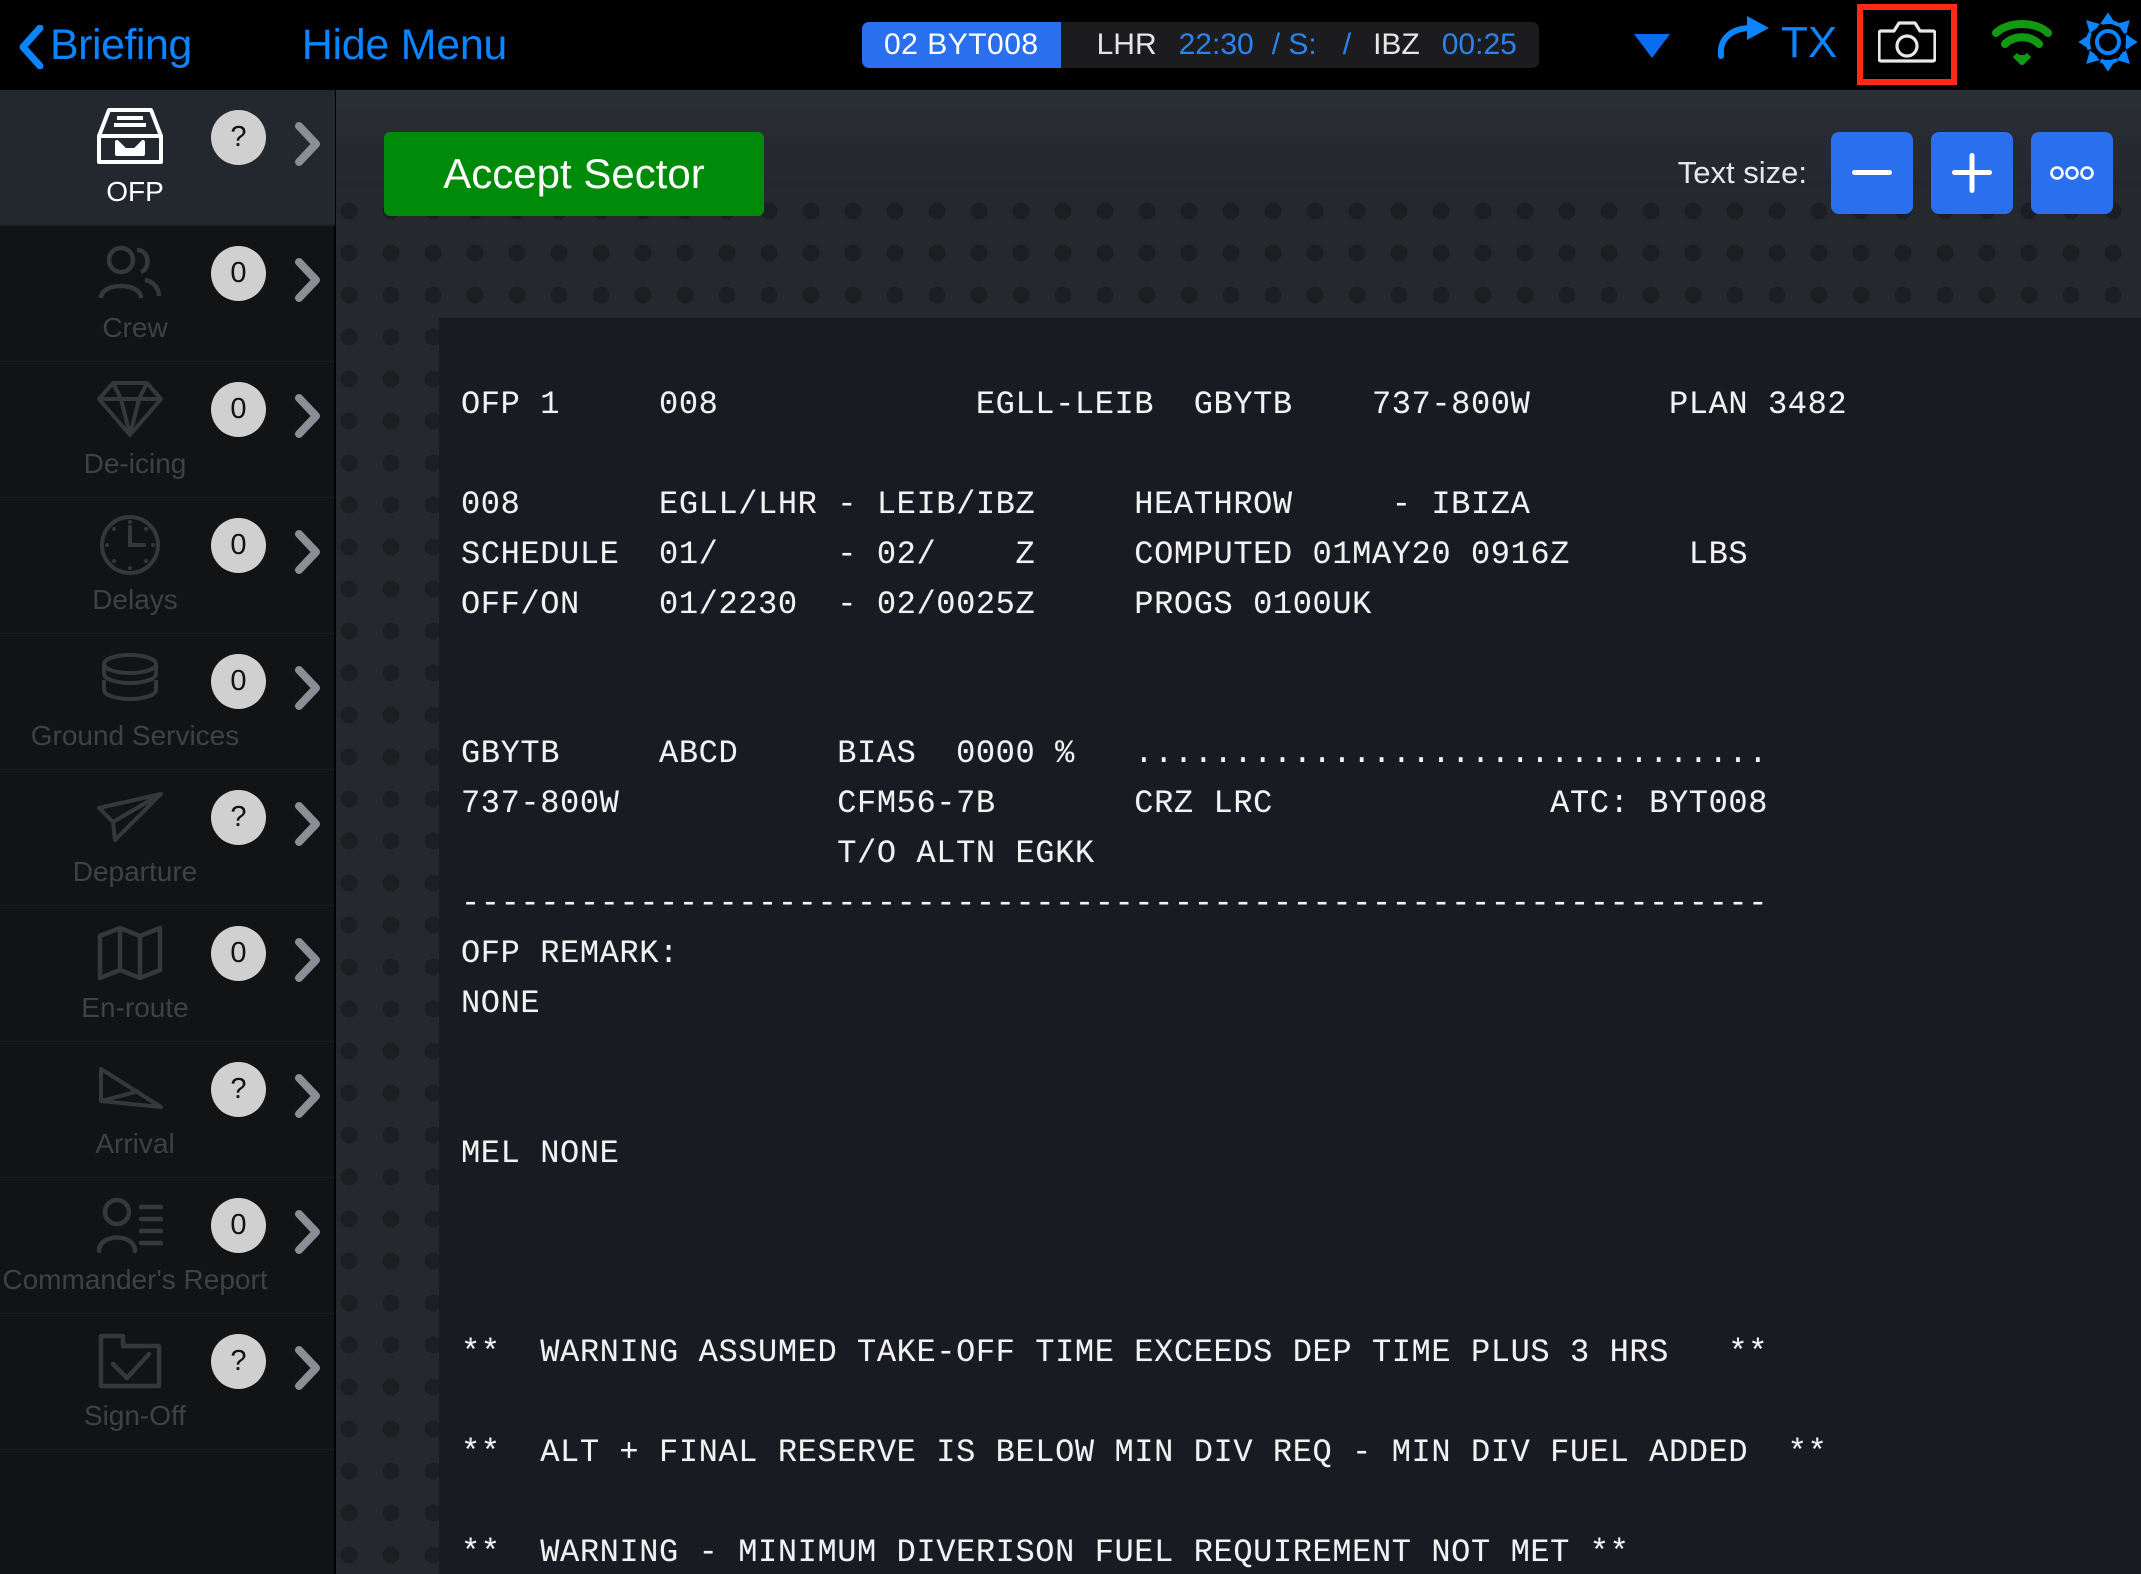  What do you see at coordinates (130, 137) in the screenshot?
I see `inbox-tray-icon` at bounding box center [130, 137].